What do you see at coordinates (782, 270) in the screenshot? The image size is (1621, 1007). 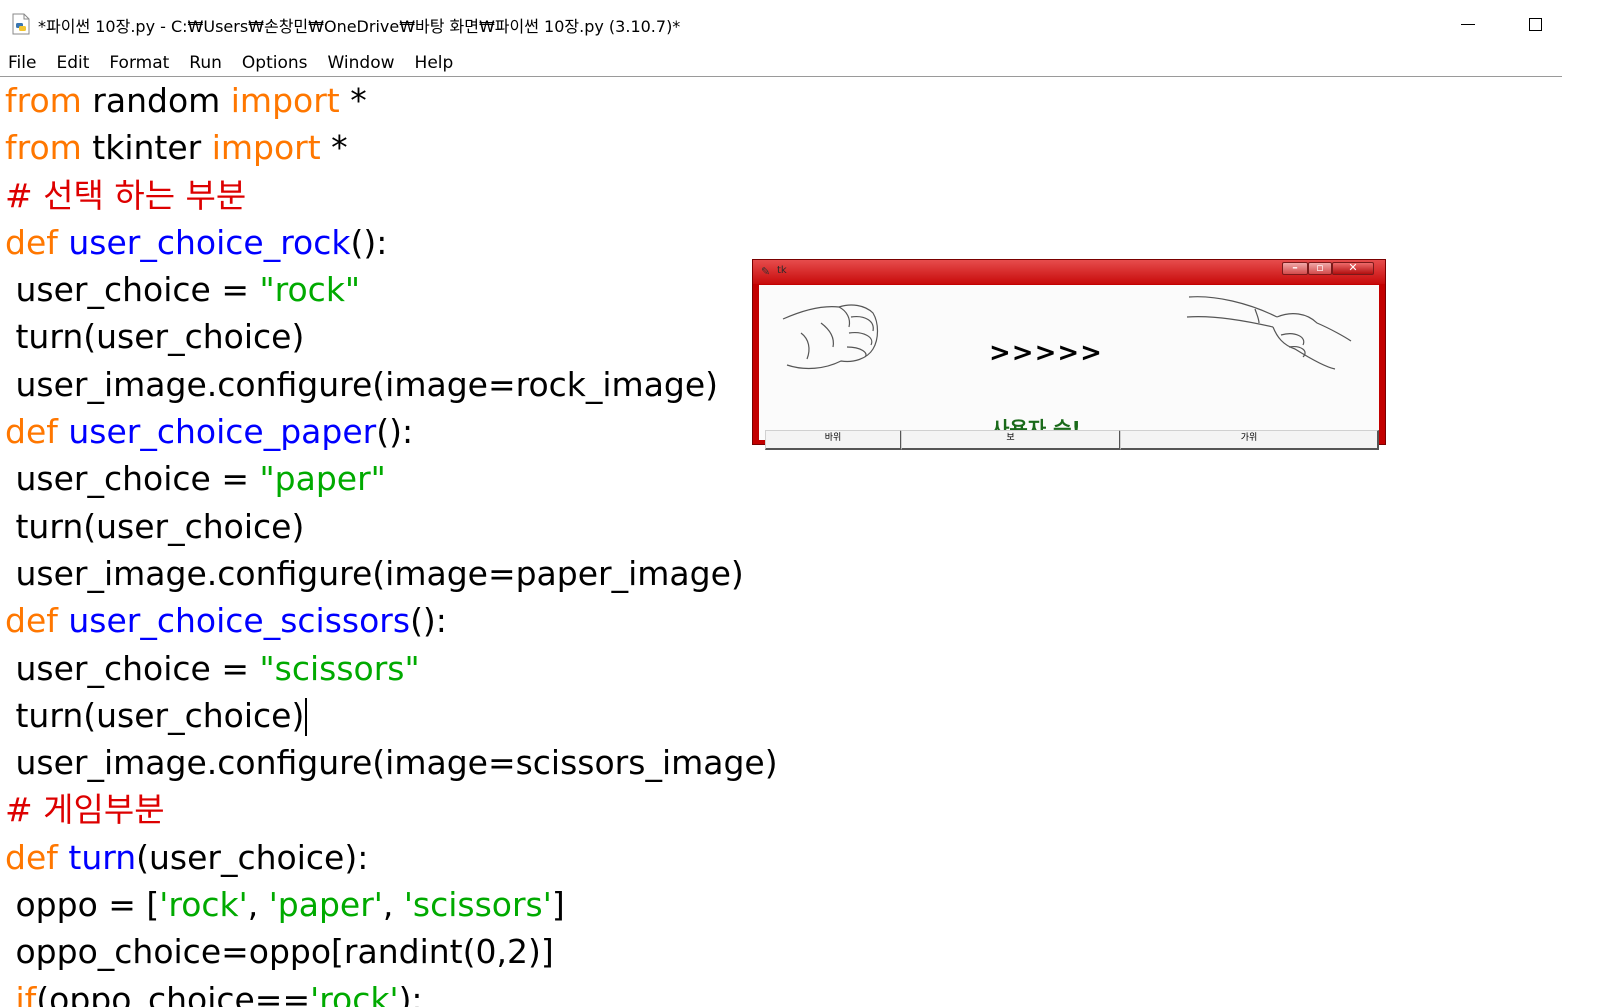 I see `tk-window-title: tk` at bounding box center [782, 270].